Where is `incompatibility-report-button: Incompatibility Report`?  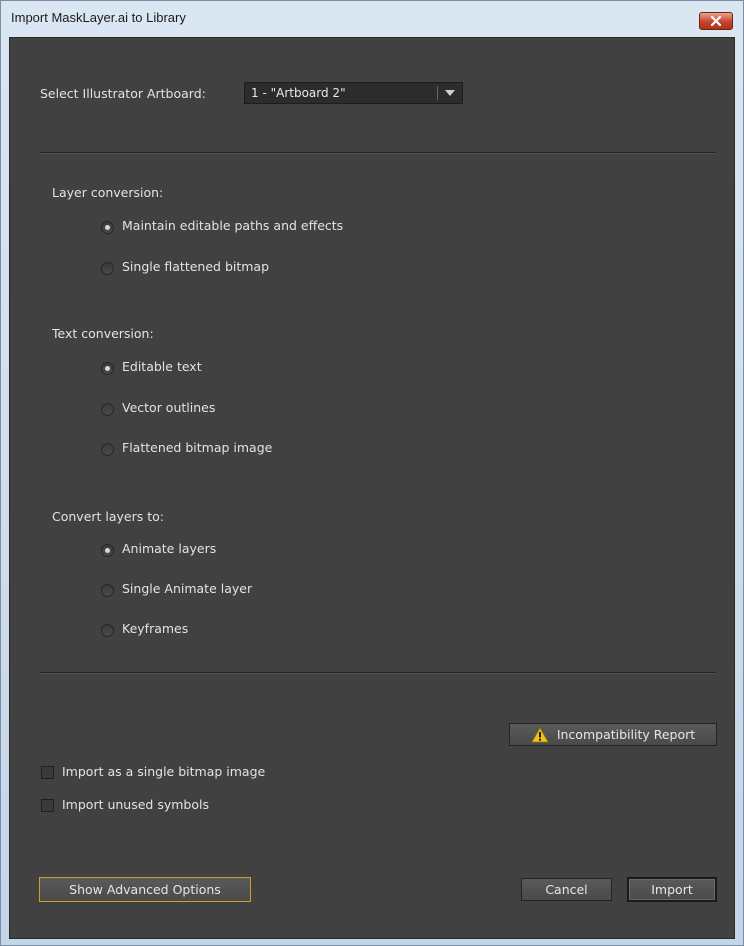 incompatibility-report-button: Incompatibility Report is located at coordinates (613, 734).